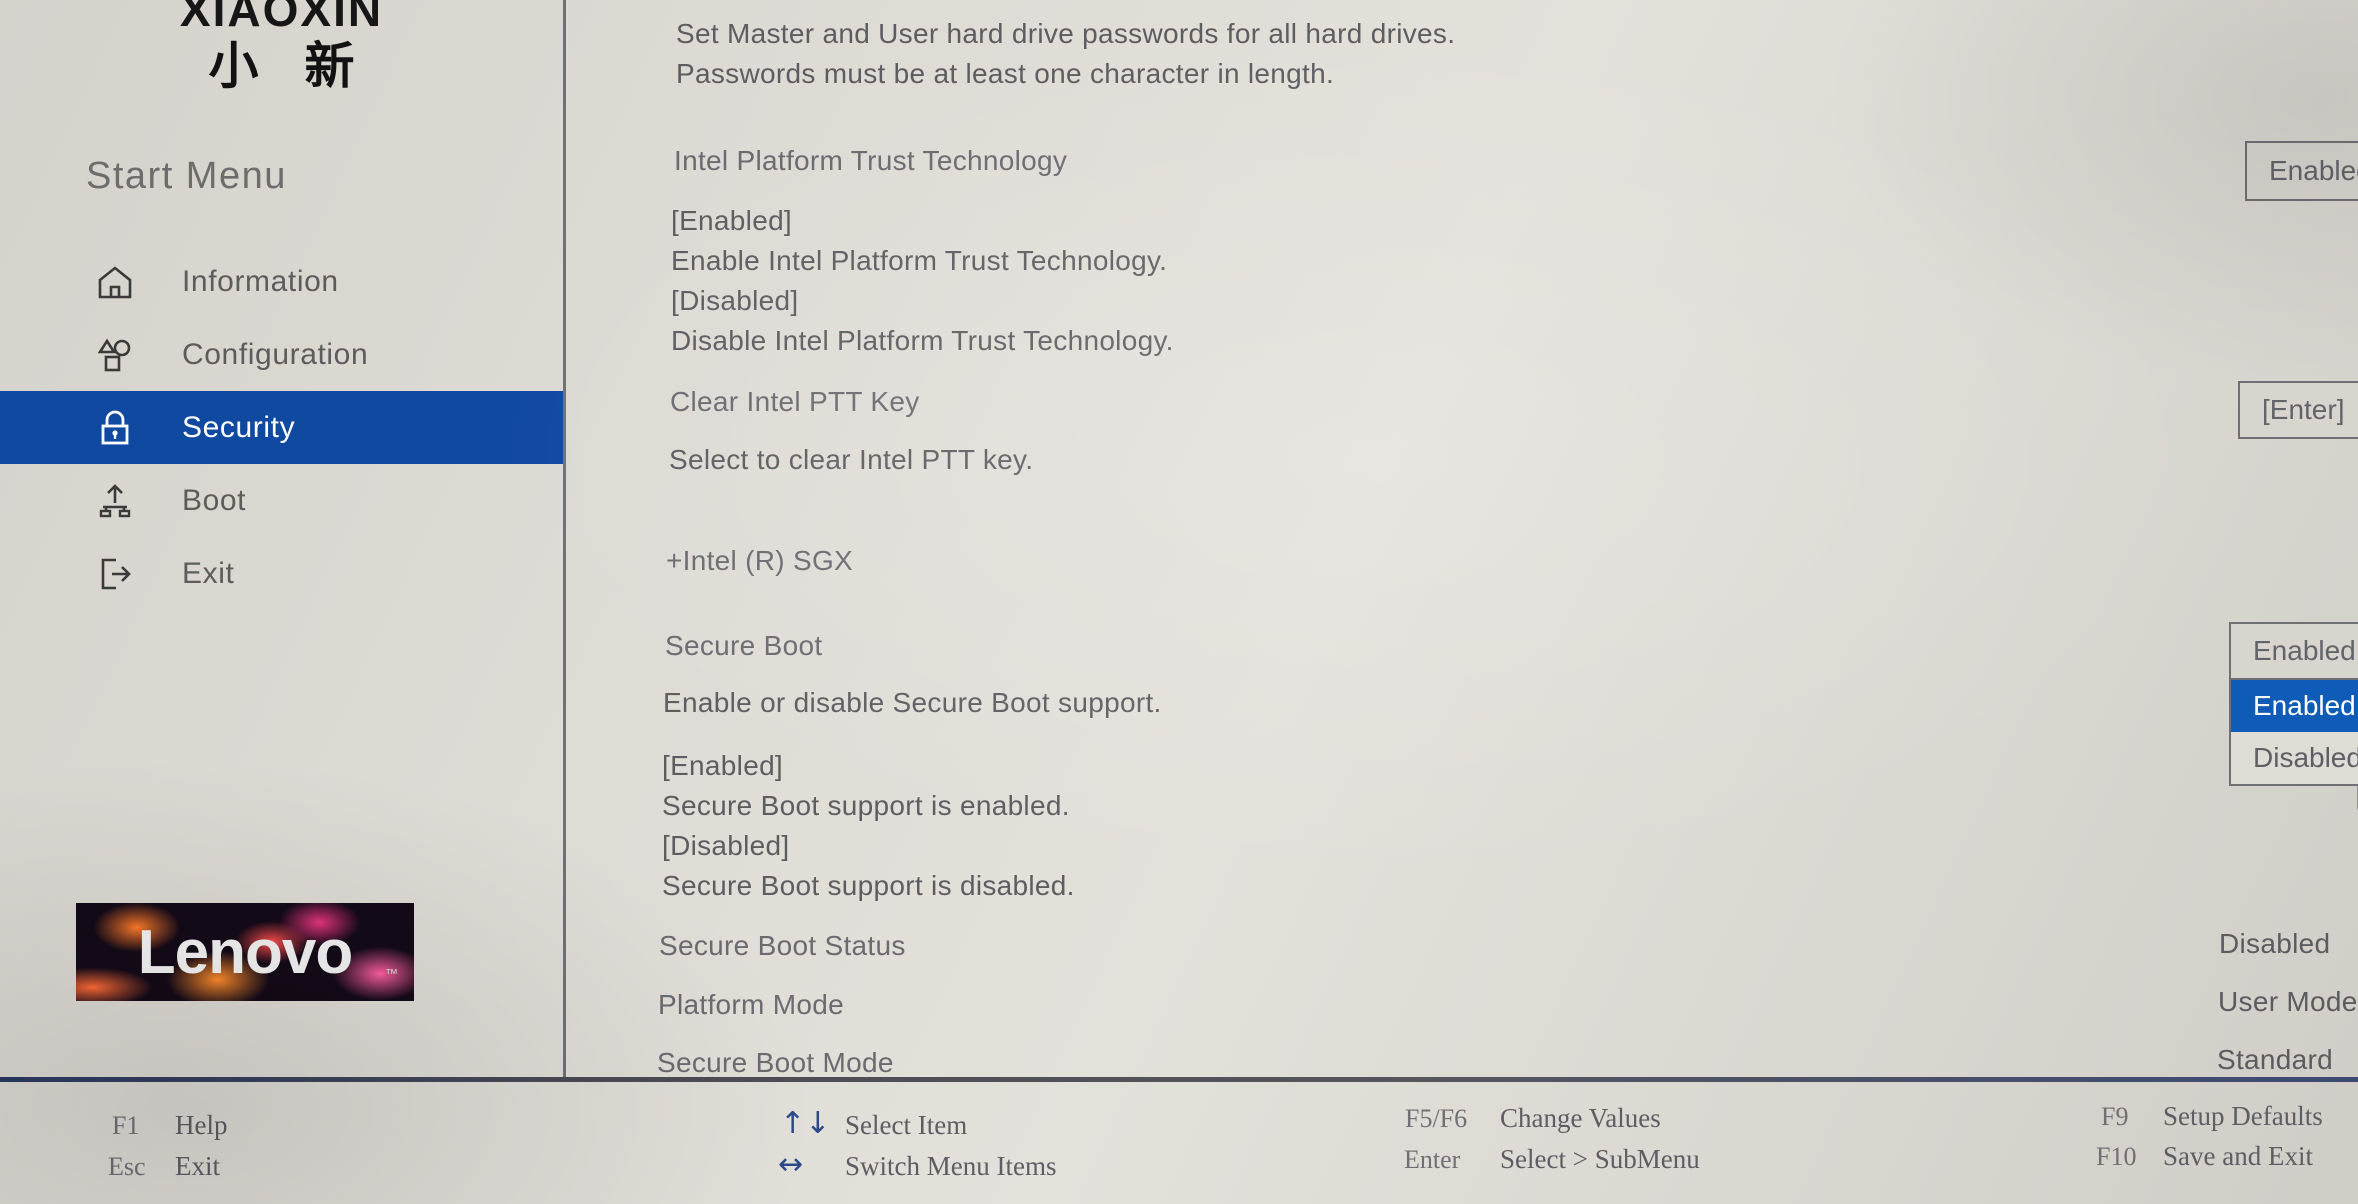 The image size is (2358, 1204). Describe the element at coordinates (805, 1123) in the screenshot. I see `up-down-arrow-icon: ↑↓` at that location.